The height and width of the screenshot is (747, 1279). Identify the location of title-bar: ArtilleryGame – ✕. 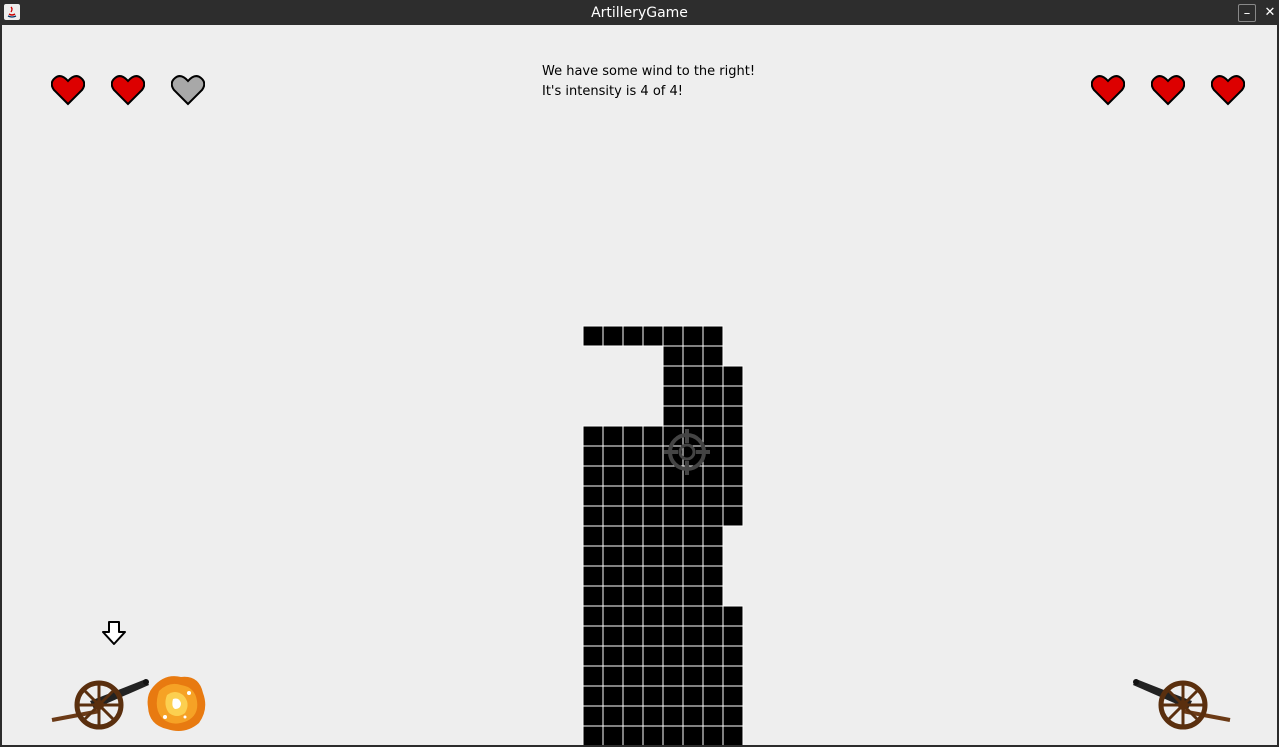
(639, 12).